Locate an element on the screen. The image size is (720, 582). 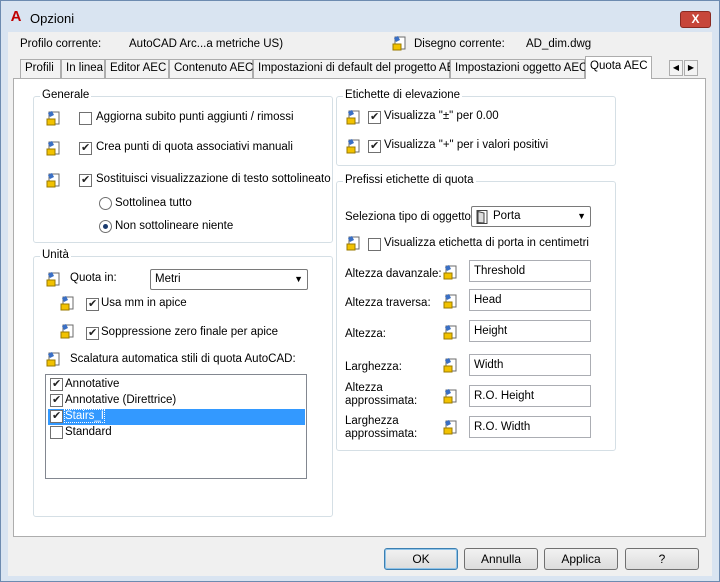
checkbox-mm-apice is located at coordinates (92, 304).